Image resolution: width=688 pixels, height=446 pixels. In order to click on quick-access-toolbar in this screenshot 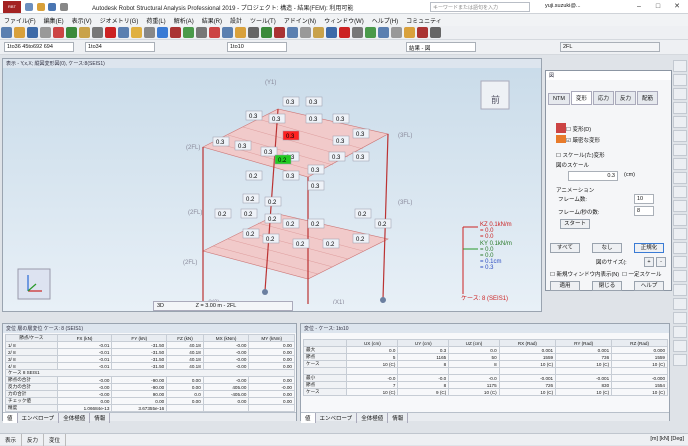, I will do `click(46, 7)`.